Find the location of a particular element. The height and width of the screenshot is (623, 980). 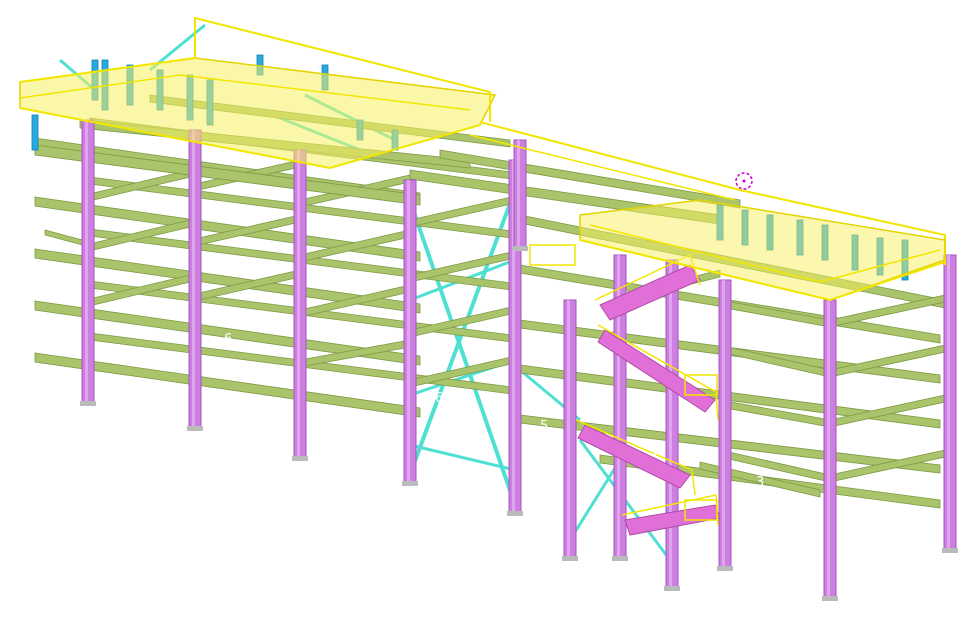

grid-label: 3 is located at coordinates (760, 482).